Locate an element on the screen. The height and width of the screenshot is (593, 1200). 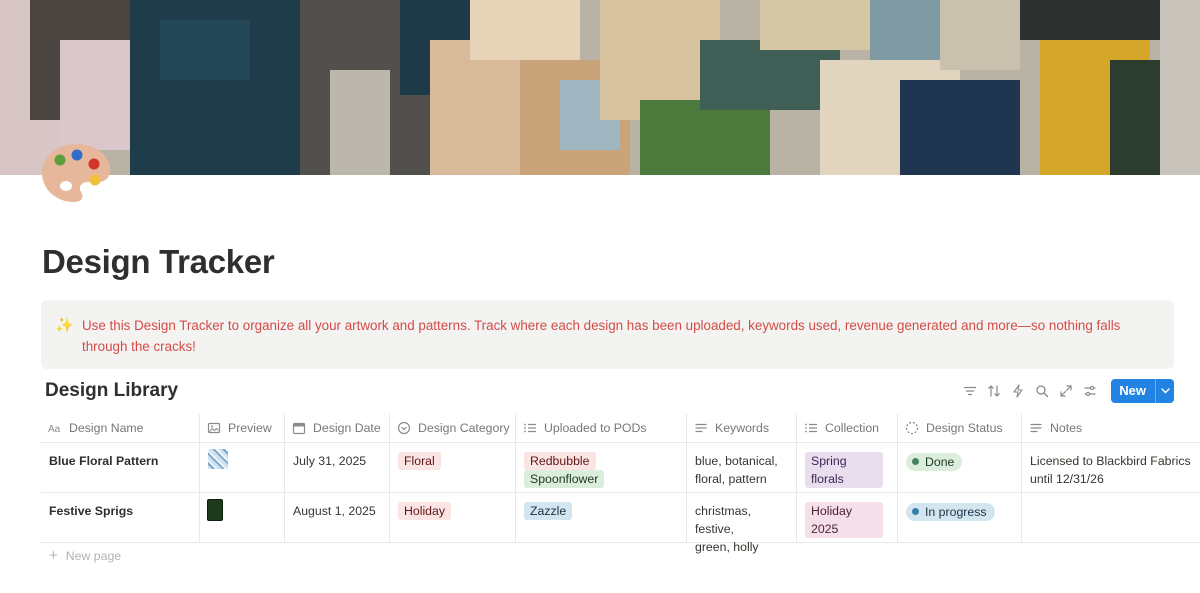
column-header-preview: Preview is located at coordinates (242, 428).